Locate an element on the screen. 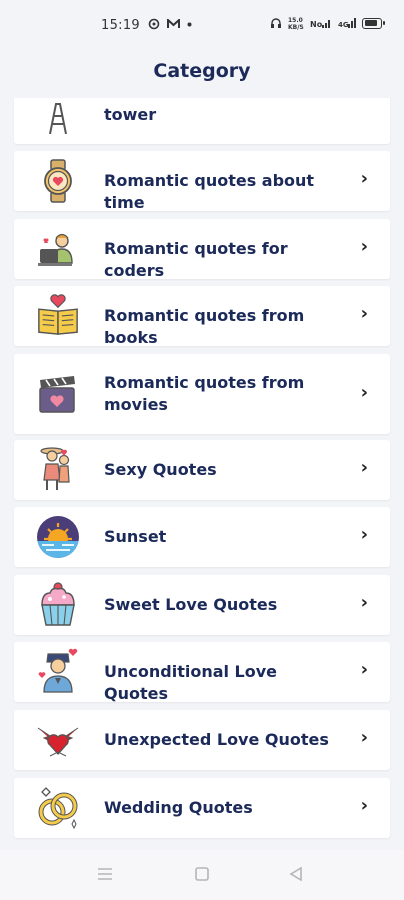 Image resolution: width=404 pixels, height=900 pixels. signal-icon-2: 4G is located at coordinates (347, 23).